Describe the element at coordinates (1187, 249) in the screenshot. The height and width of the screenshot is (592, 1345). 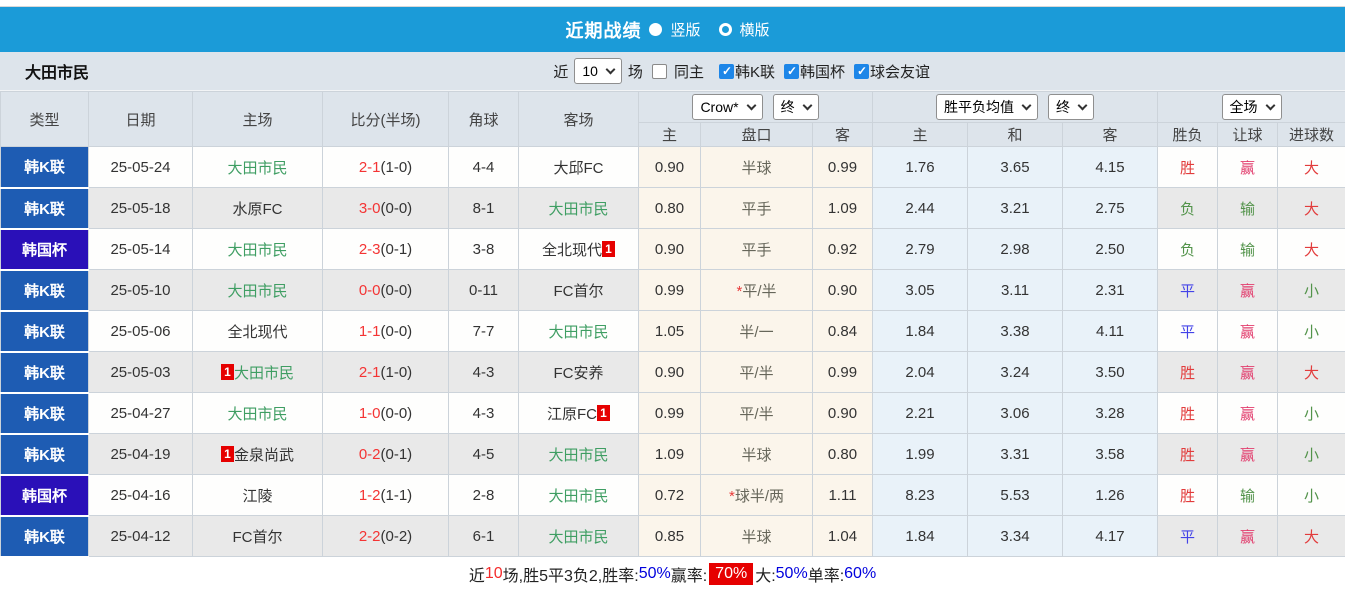
I see `wdl-result-cell: 负` at that location.